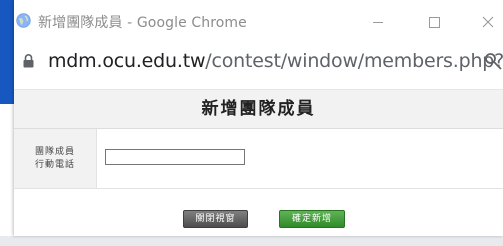  What do you see at coordinates (23, 20) in the screenshot?
I see `globe-icon` at bounding box center [23, 20].